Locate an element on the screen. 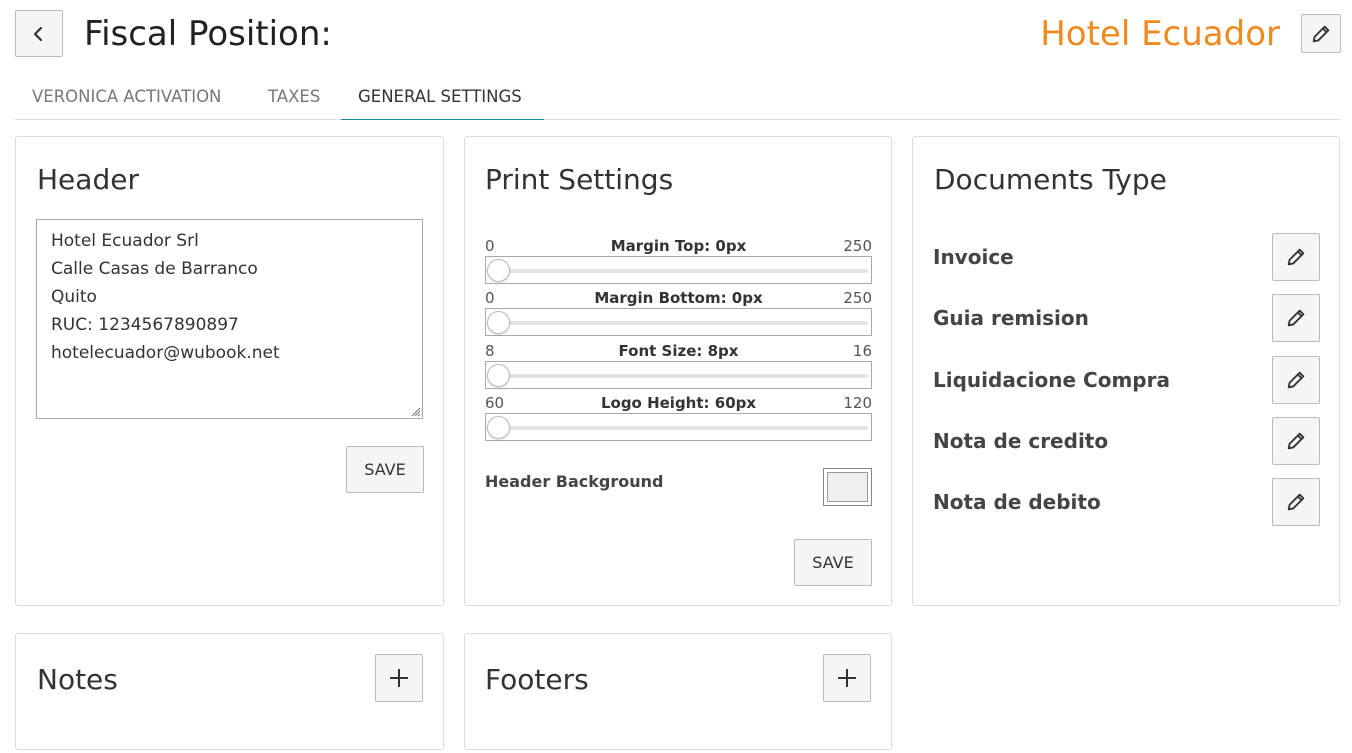 The image size is (1352, 753). document-label: Nota de credito is located at coordinates (1021, 441).